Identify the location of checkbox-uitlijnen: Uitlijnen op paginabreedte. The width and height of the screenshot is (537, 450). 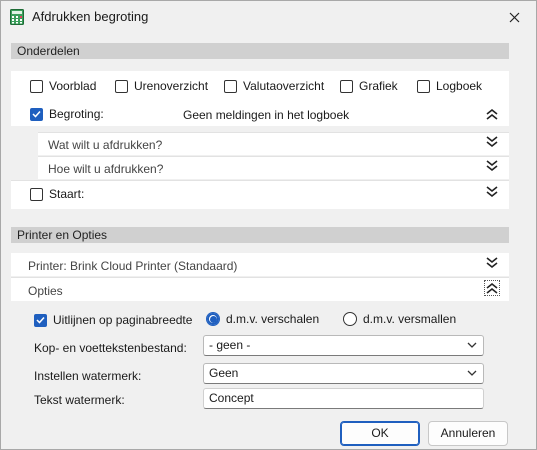
(113, 320).